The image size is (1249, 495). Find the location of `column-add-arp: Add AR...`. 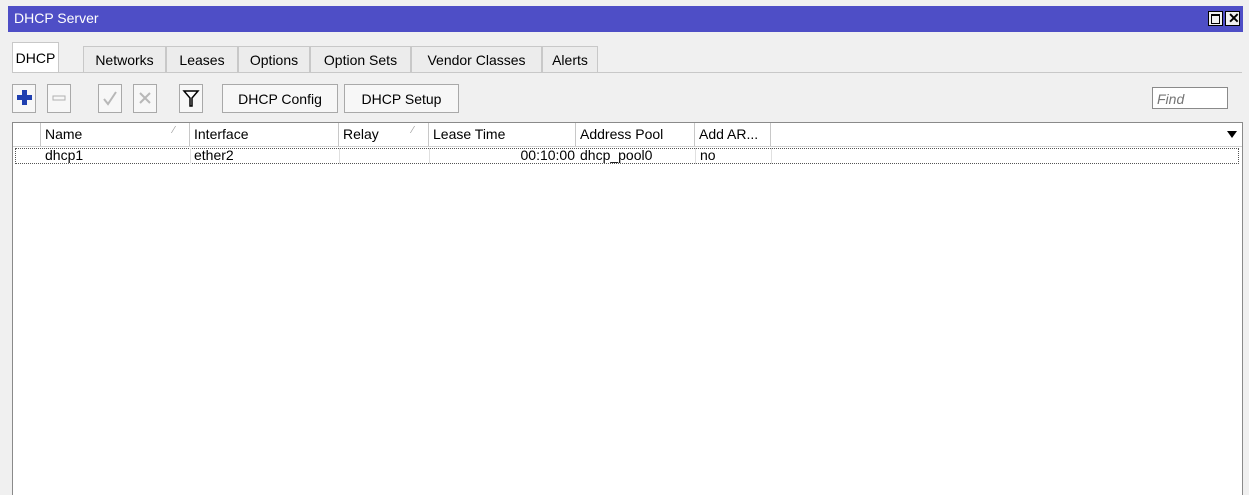

column-add-arp: Add AR... is located at coordinates (733, 134).